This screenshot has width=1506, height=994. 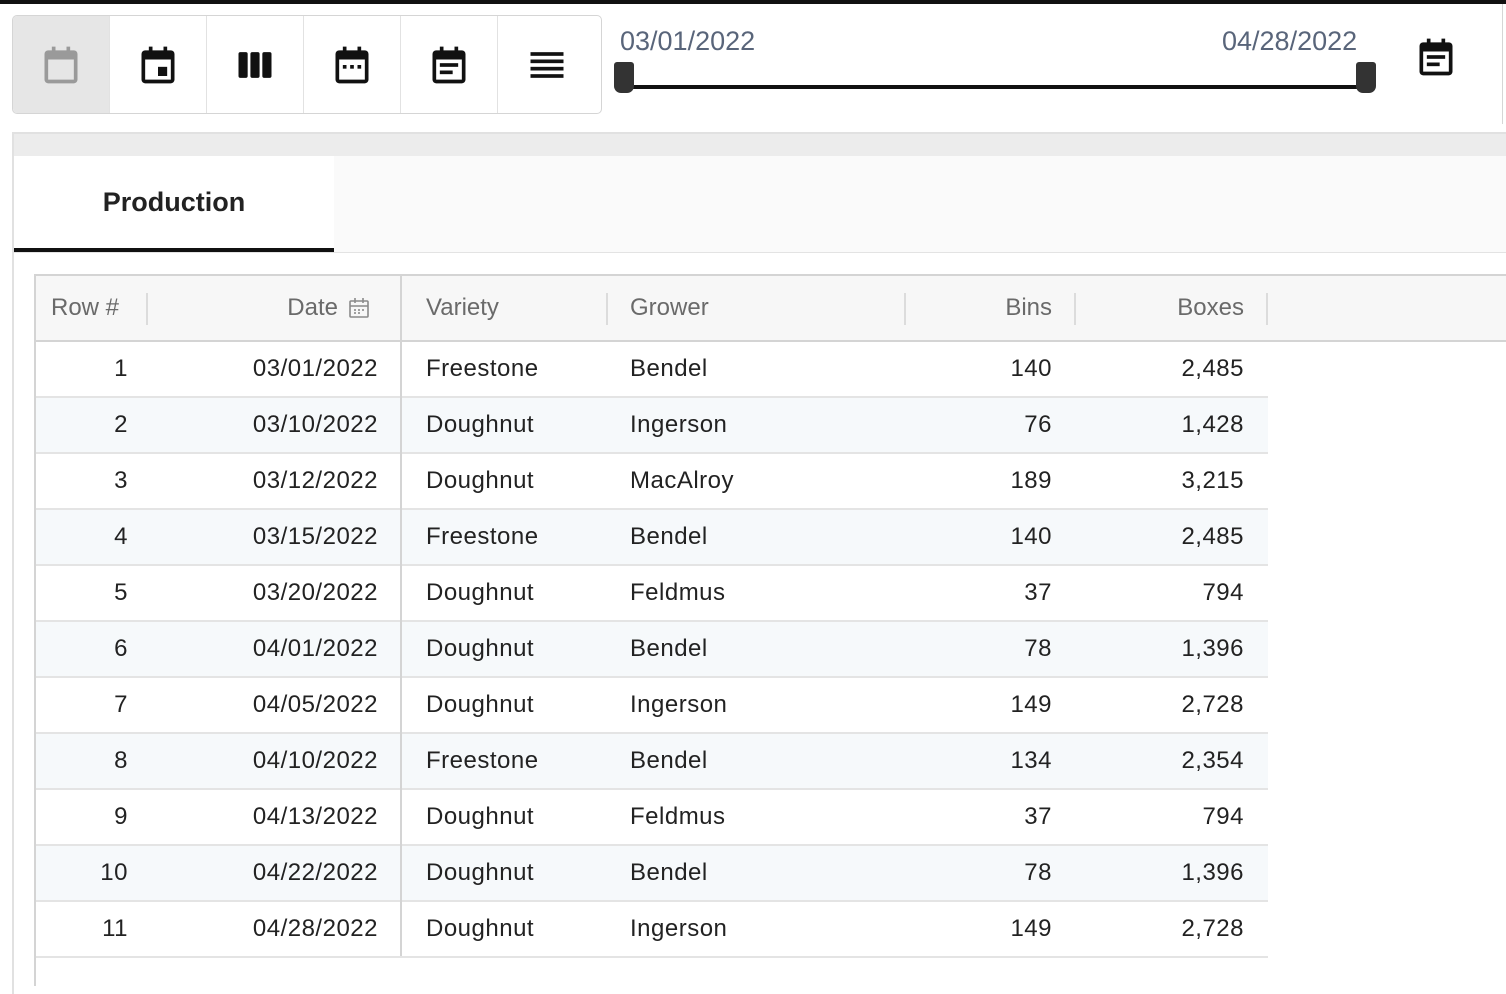 What do you see at coordinates (401, 616) in the screenshot?
I see `pinned-column-divider` at bounding box center [401, 616].